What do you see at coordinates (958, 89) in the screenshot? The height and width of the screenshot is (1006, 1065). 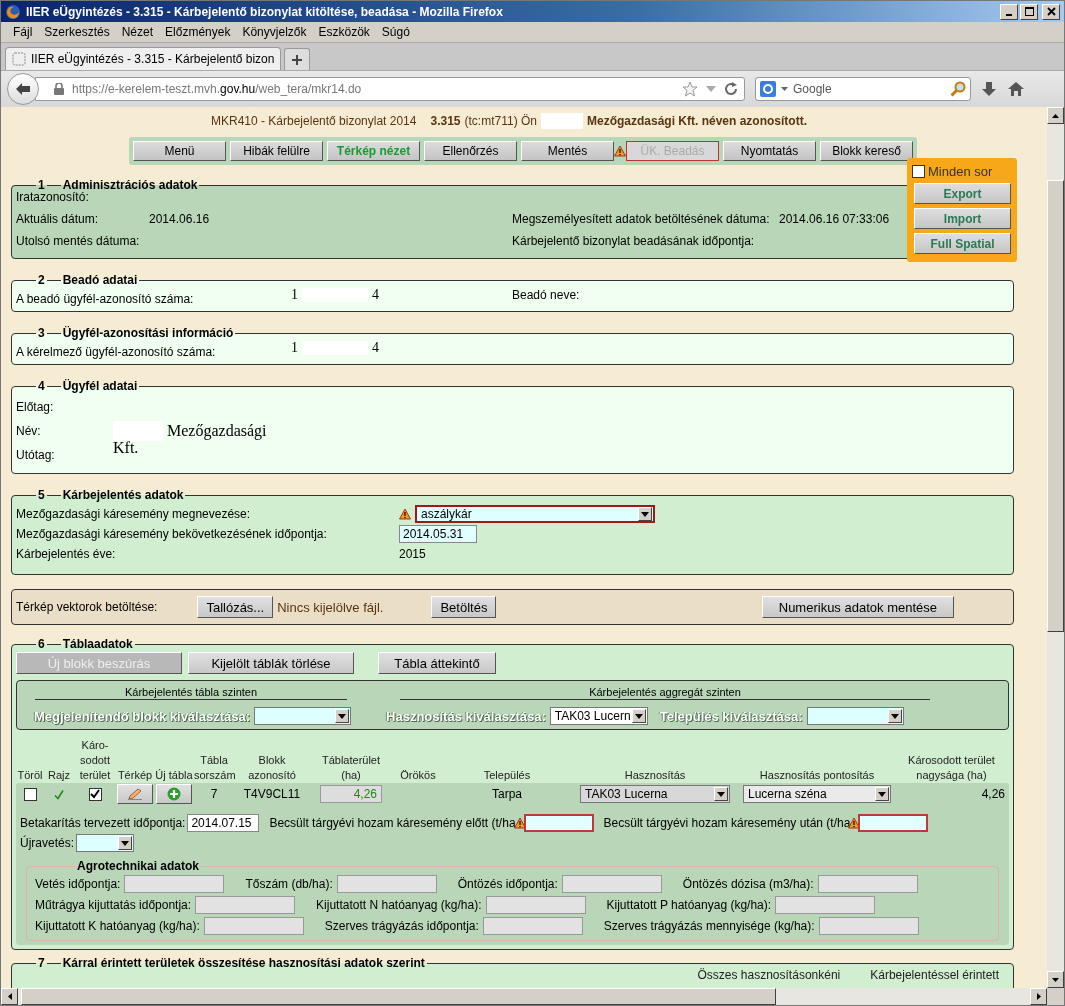 I see `search-icon` at bounding box center [958, 89].